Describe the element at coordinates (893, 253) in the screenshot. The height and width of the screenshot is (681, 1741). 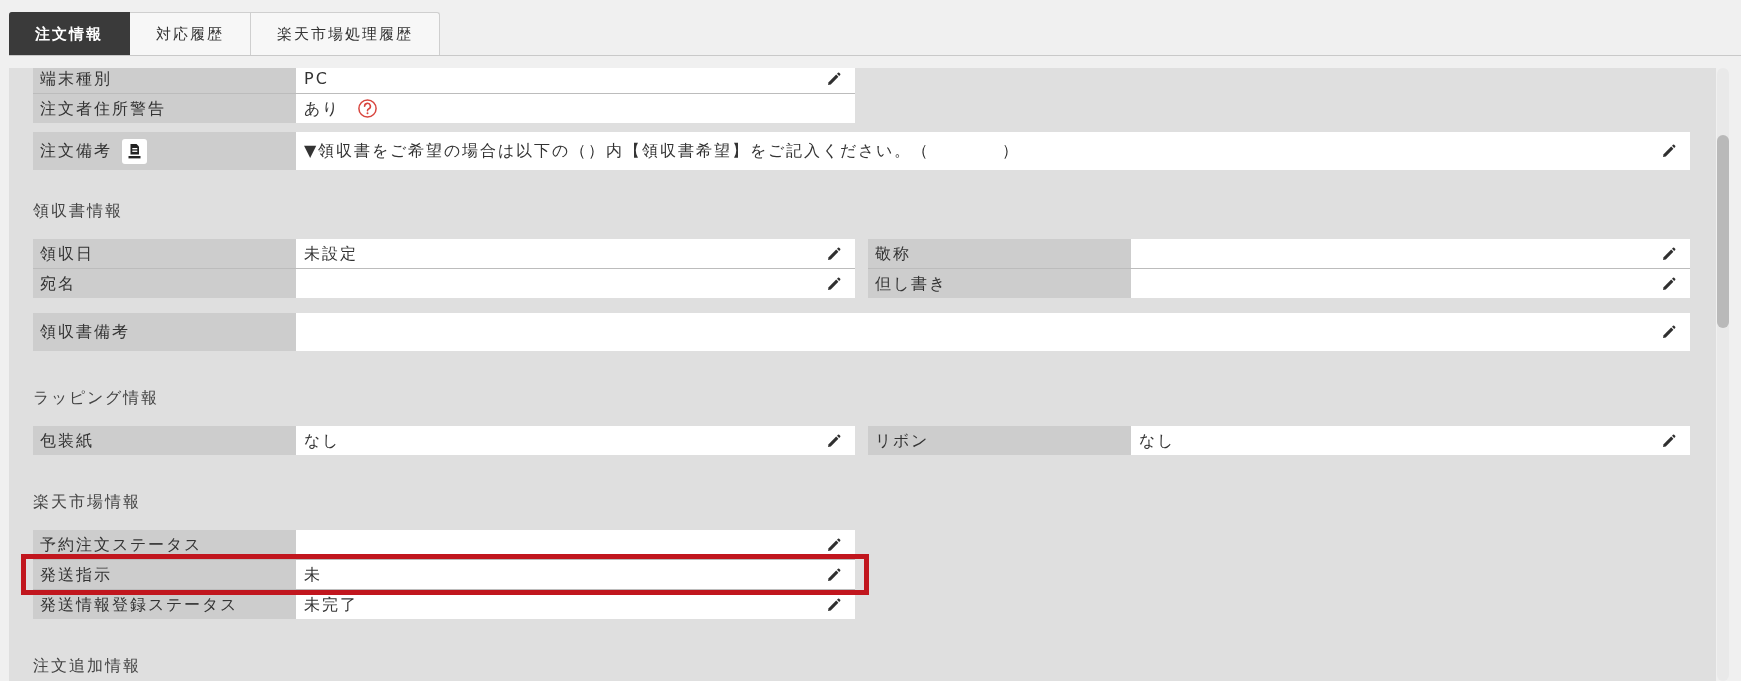
I see `field-label: 敬称` at that location.